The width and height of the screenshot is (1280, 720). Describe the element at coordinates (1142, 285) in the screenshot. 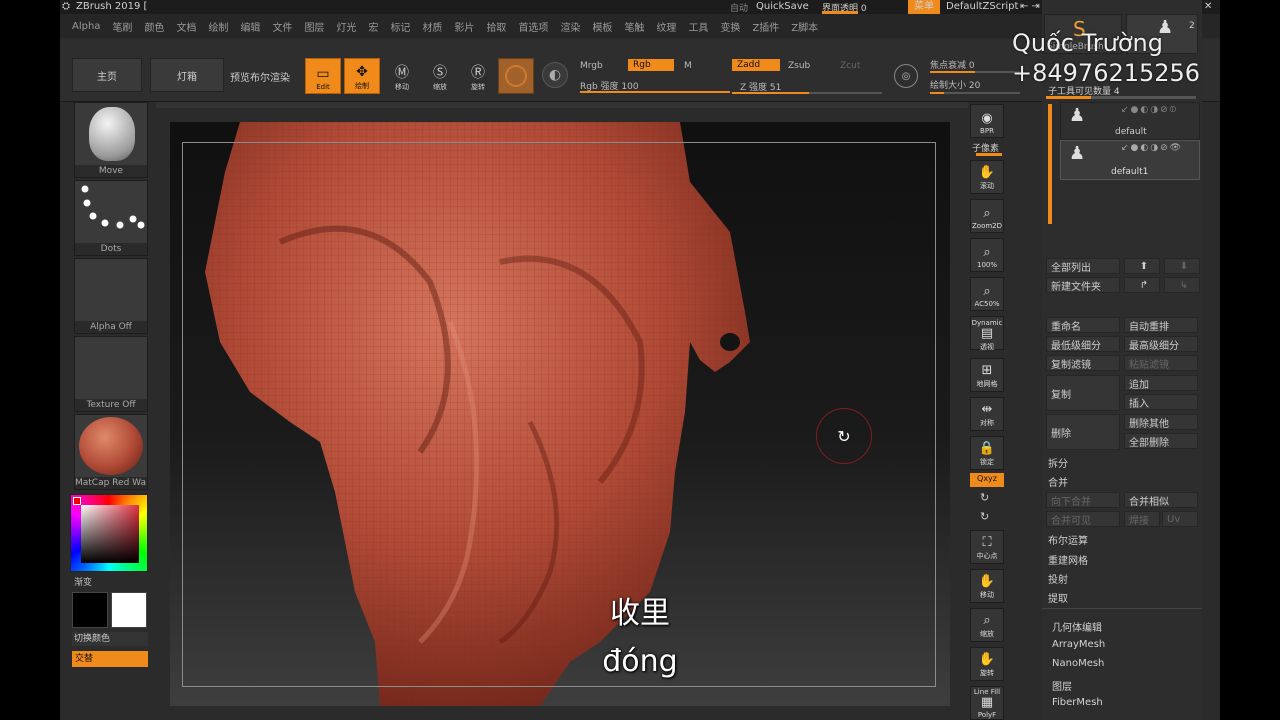

I see `arrow-right-icon: ↱` at that location.